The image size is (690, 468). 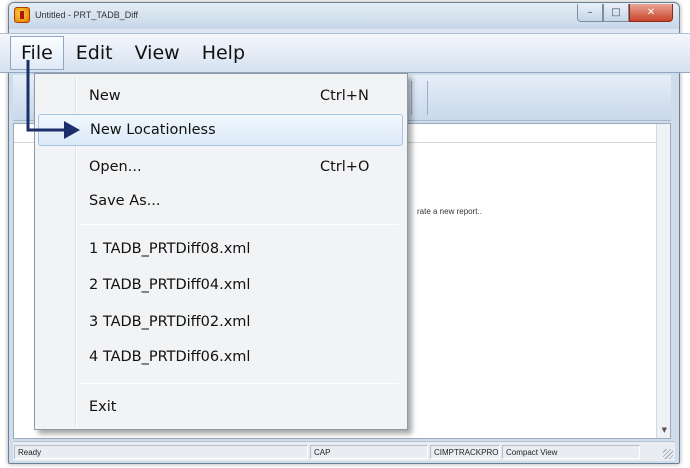 I want to click on menu-item-recent-file: 4 TADB_PRTDiff06.xml, so click(x=220, y=358).